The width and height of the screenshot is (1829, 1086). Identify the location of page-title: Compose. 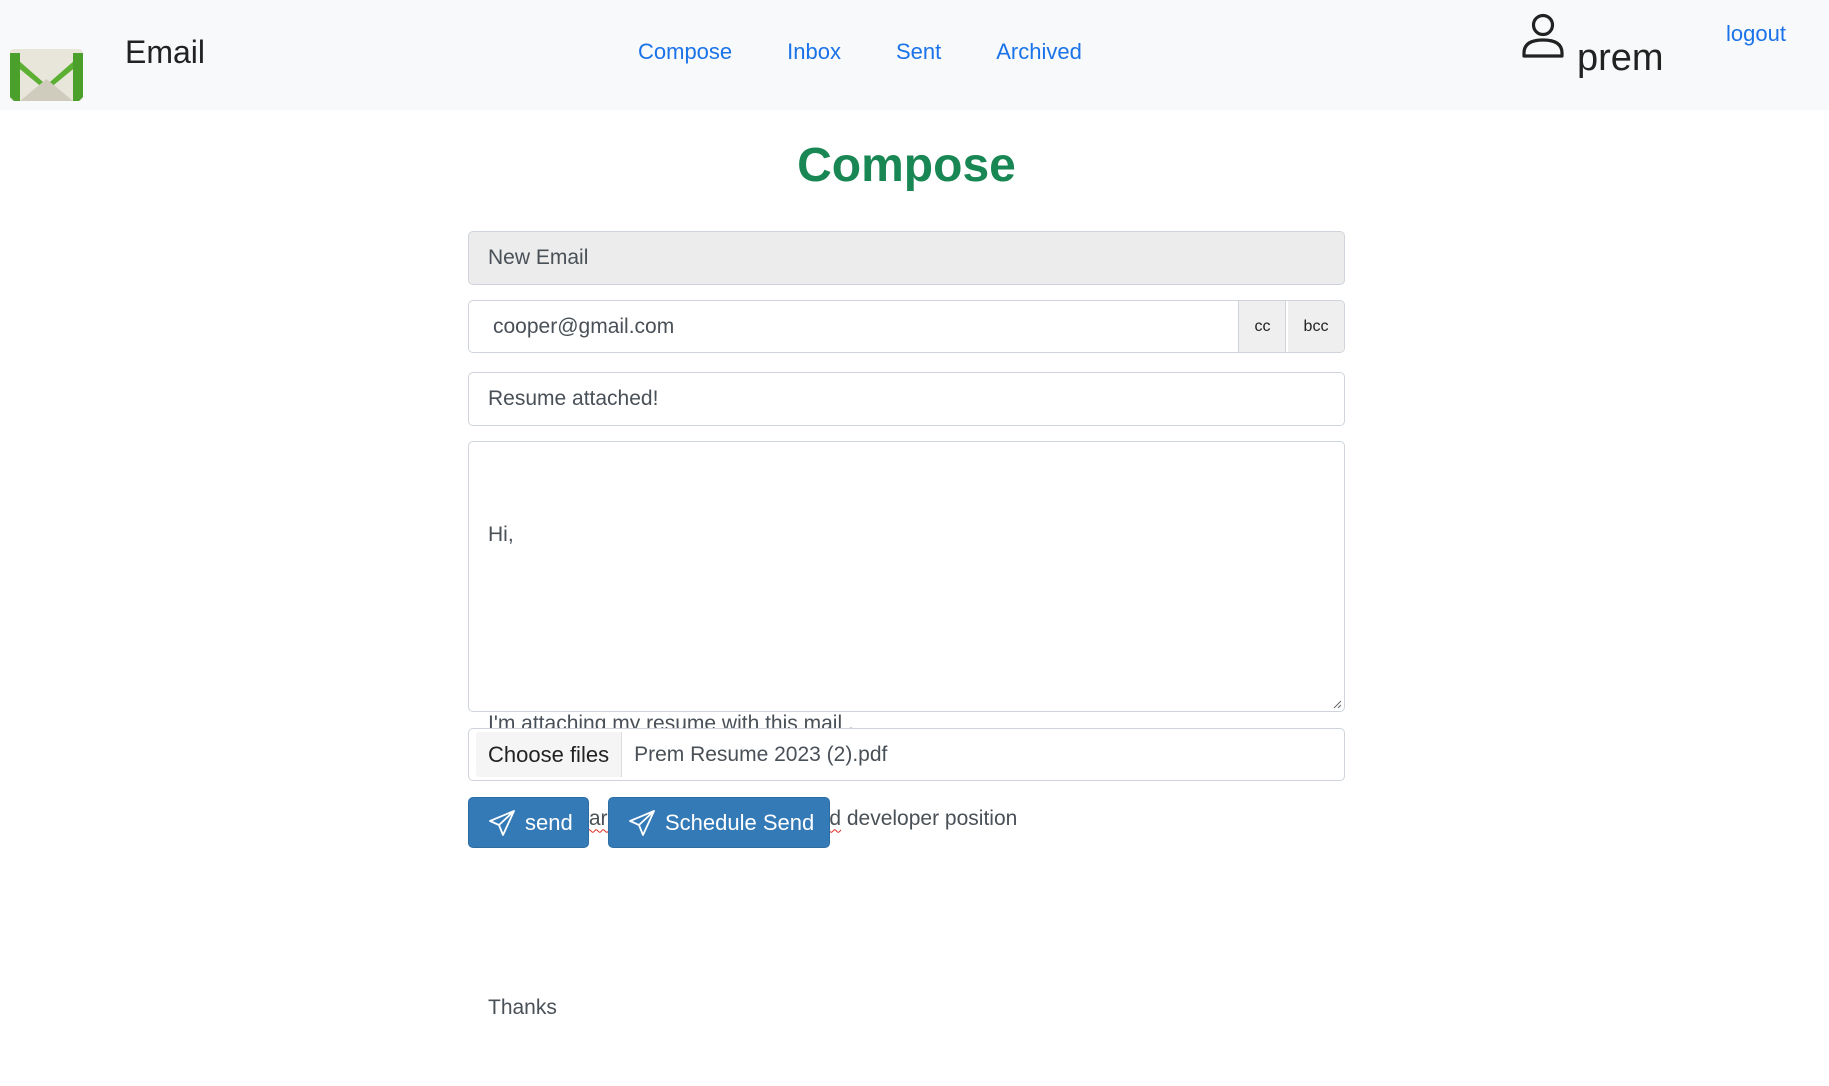
(906, 165).